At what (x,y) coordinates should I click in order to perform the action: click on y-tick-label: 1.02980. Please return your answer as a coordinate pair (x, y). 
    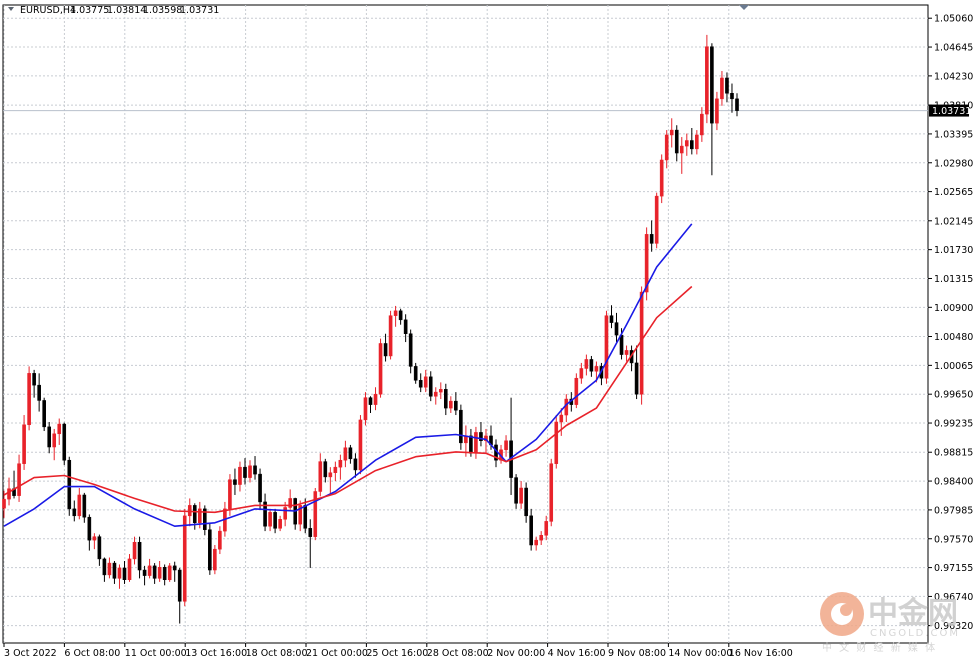
    Looking at the image, I should click on (953, 163).